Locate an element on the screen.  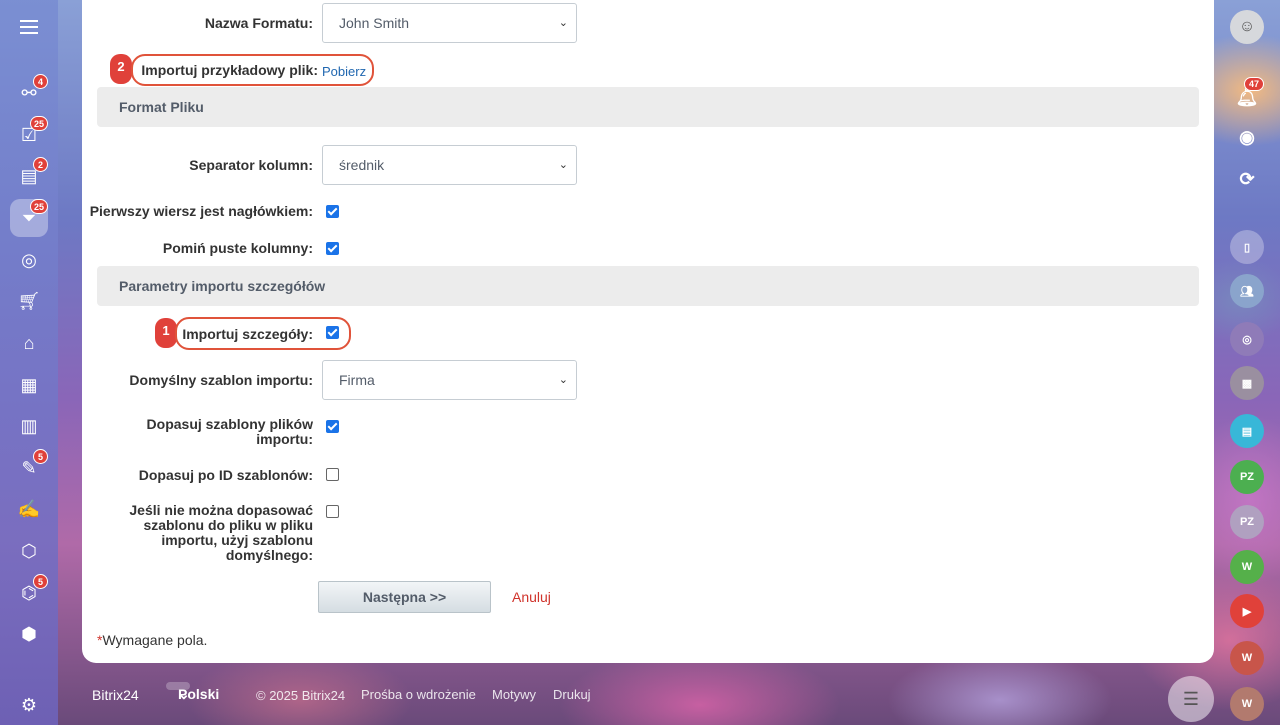
footer-brand: Bitrix24 is located at coordinates (115, 695).